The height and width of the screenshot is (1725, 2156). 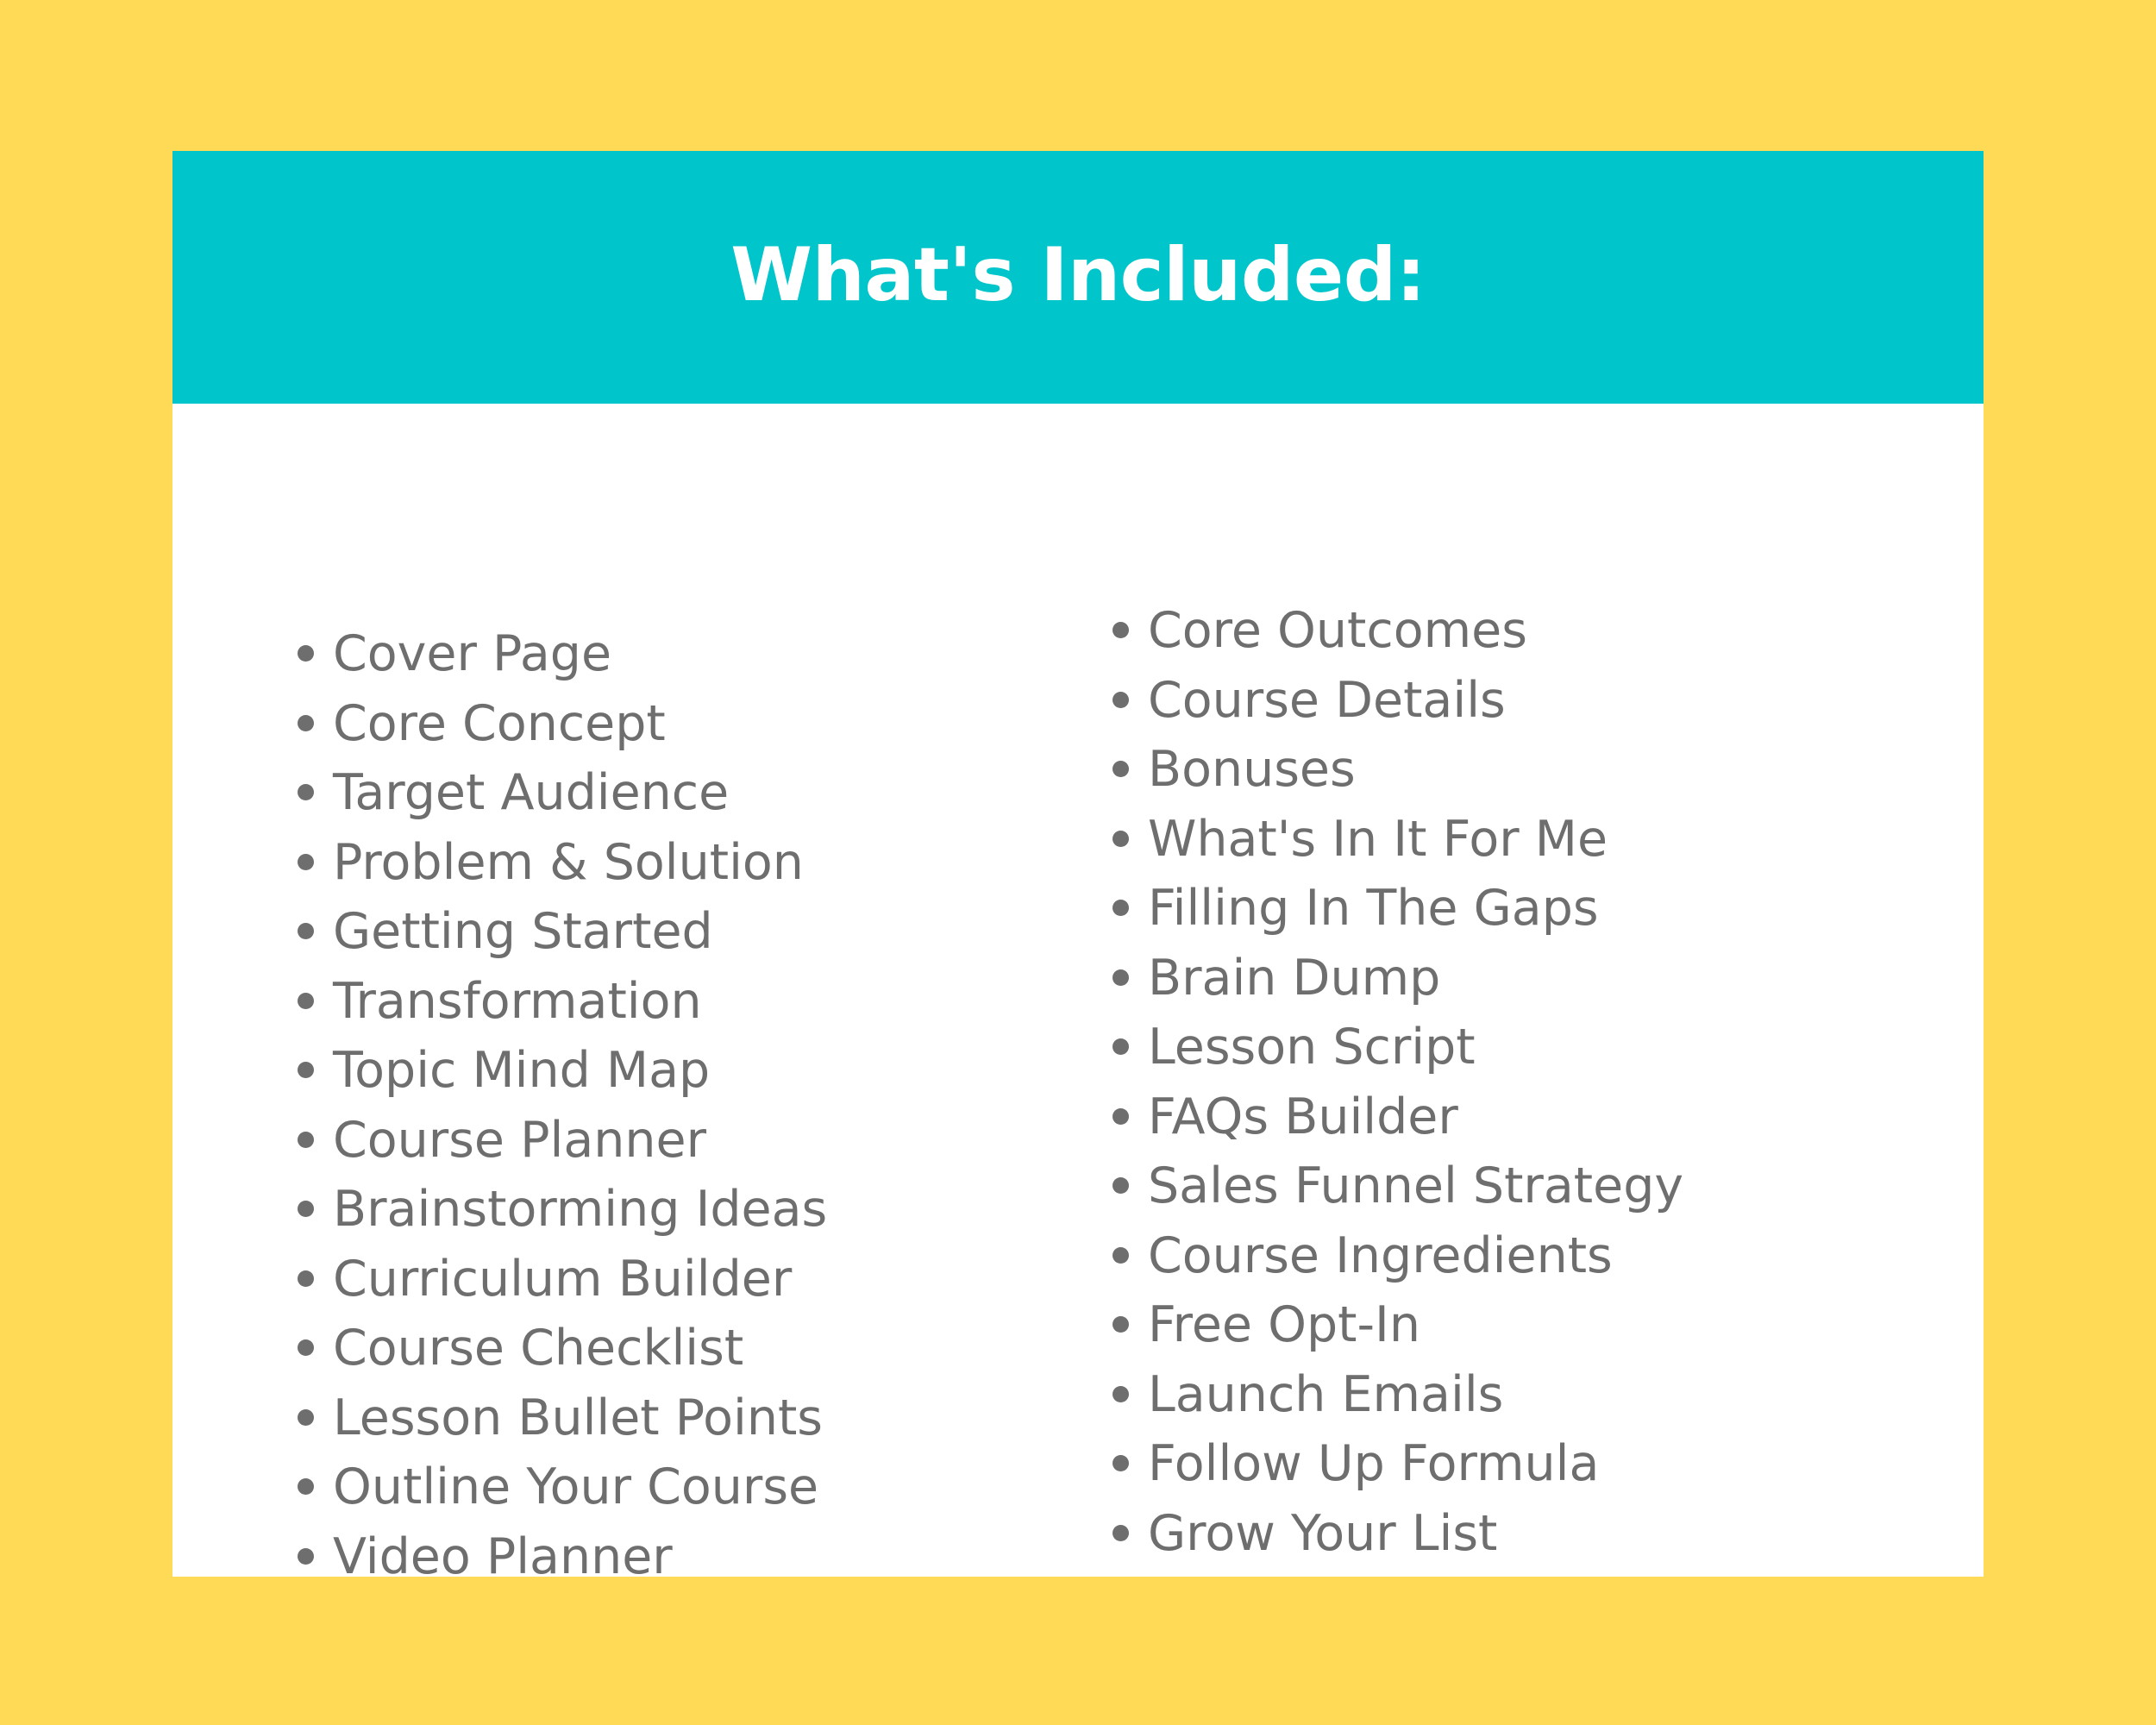 What do you see at coordinates (563, 1279) in the screenshot?
I see `list-item-label: Curriculum Builder` at bounding box center [563, 1279].